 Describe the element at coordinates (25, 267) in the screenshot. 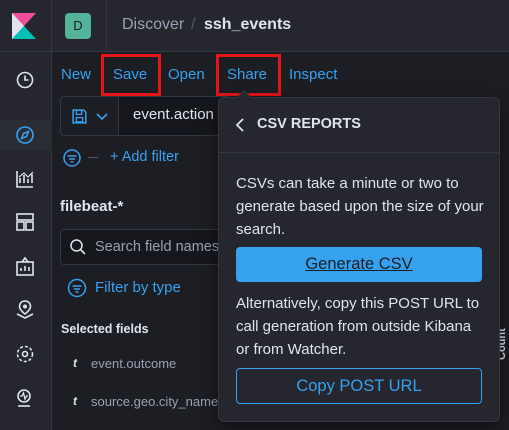

I see `canvas-icon` at that location.